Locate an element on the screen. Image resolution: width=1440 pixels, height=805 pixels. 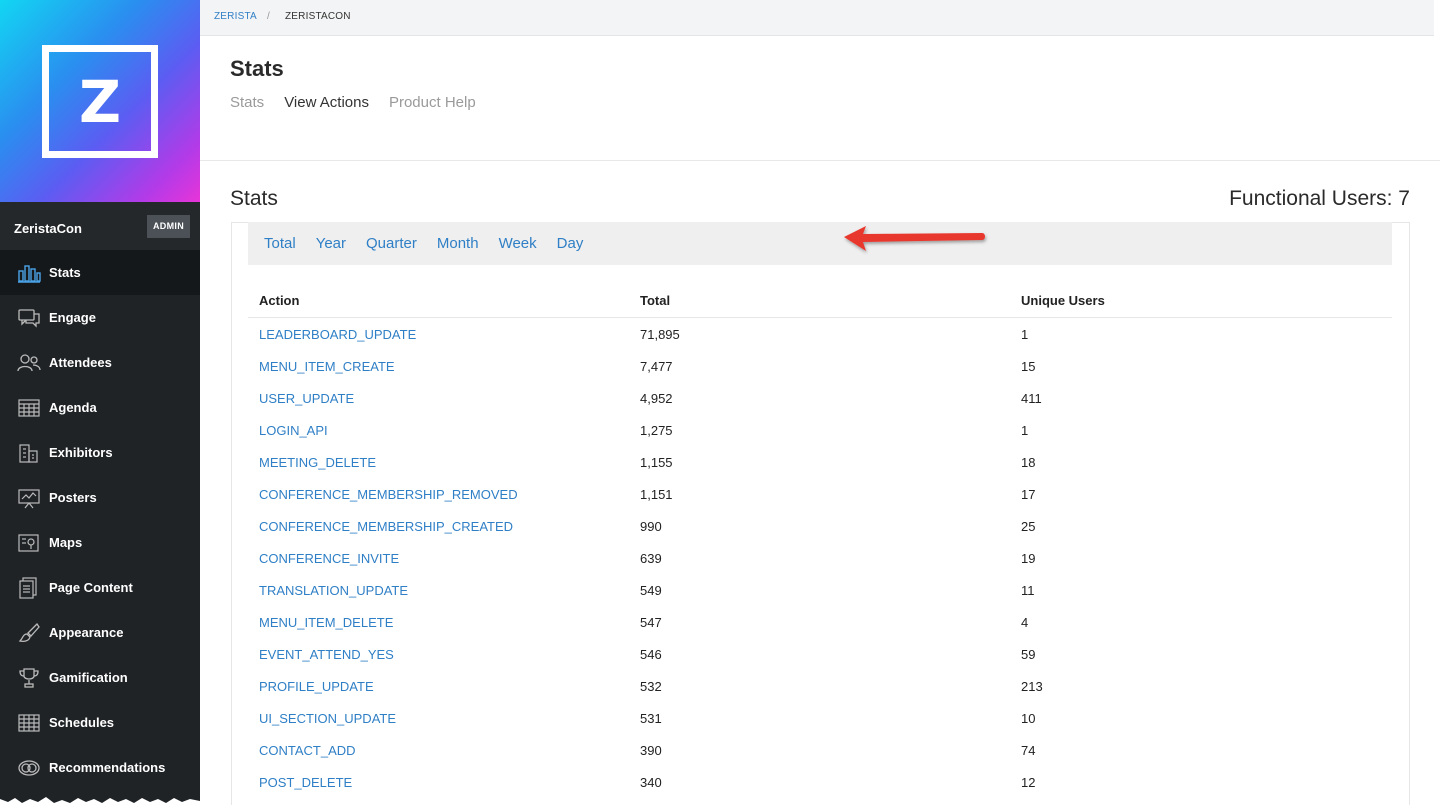
filter-quarter: Quarter is located at coordinates (391, 243).